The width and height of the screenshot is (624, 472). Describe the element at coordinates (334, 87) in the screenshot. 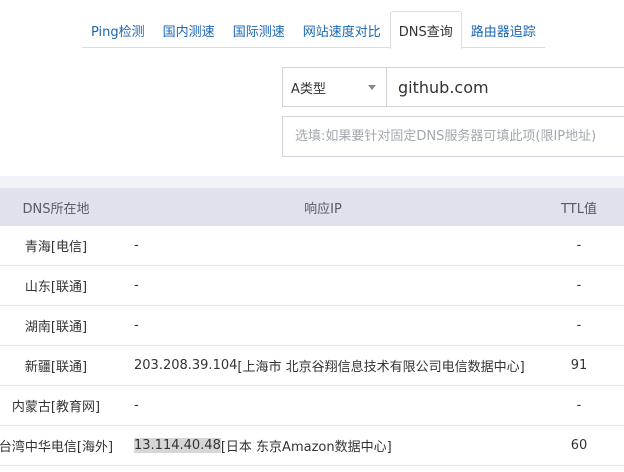

I see `record-type-select: A类型` at that location.